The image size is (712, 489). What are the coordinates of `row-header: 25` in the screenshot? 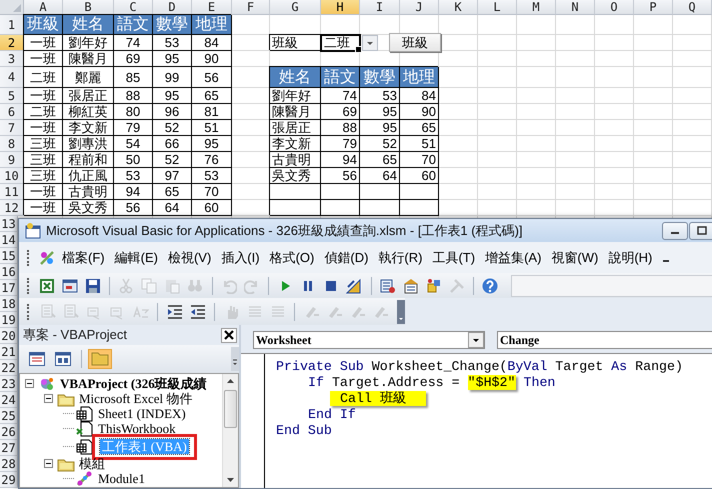 It's located at (9, 416).